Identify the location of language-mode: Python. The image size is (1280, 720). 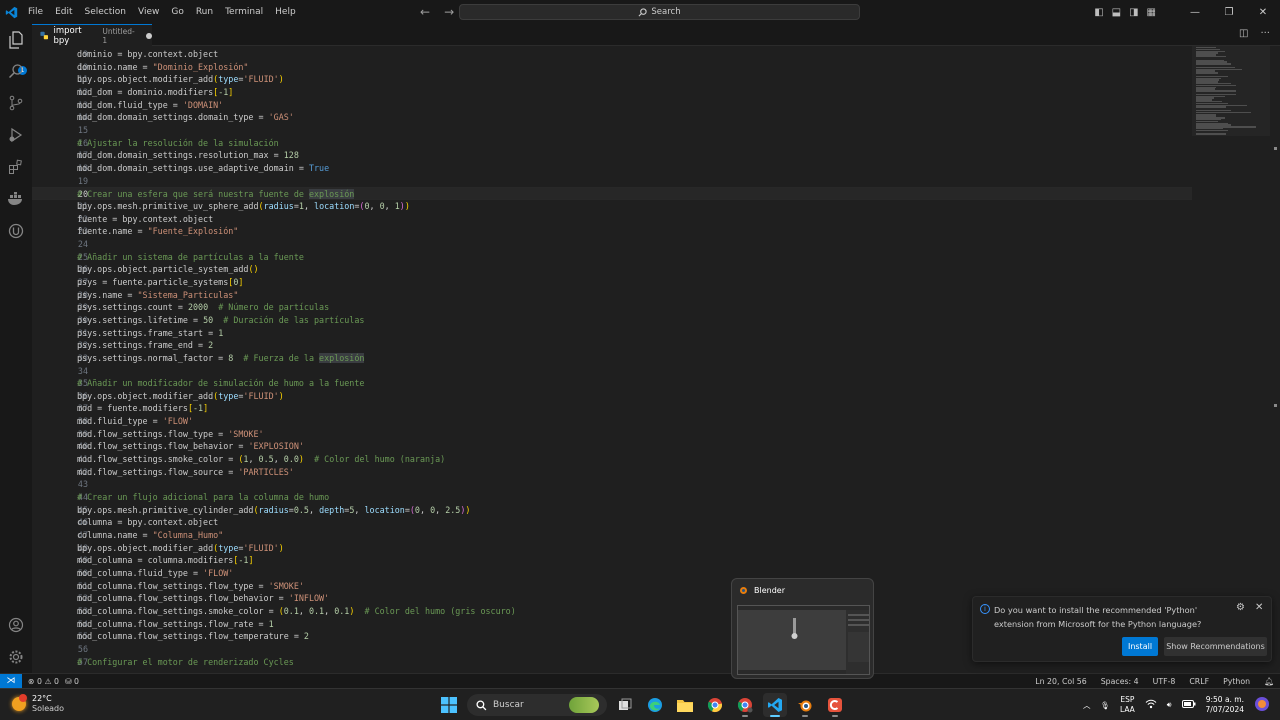
(1236, 681).